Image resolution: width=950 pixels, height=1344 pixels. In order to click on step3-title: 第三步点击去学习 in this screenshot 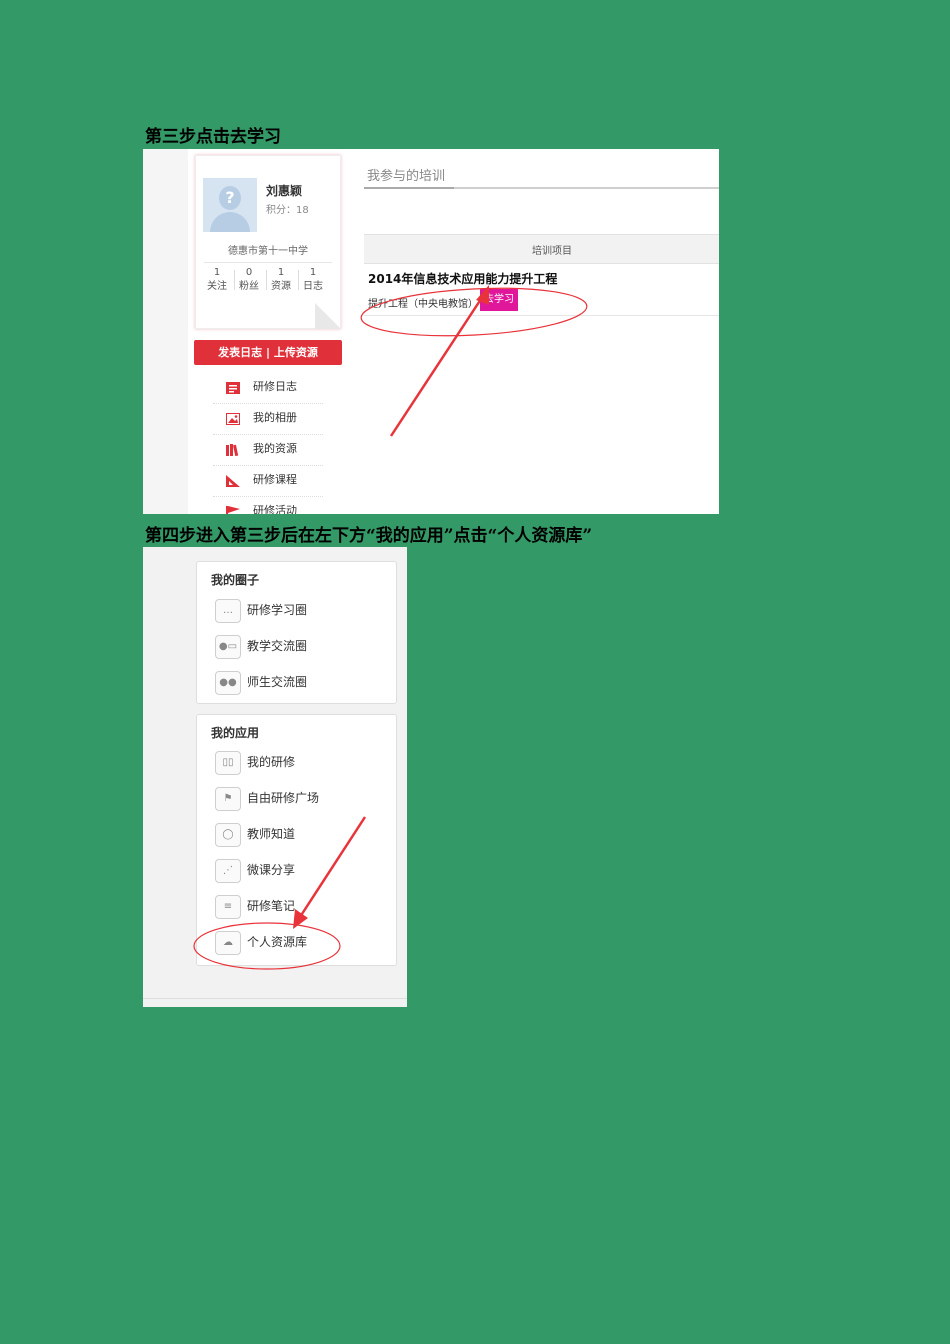, I will do `click(213, 137)`.